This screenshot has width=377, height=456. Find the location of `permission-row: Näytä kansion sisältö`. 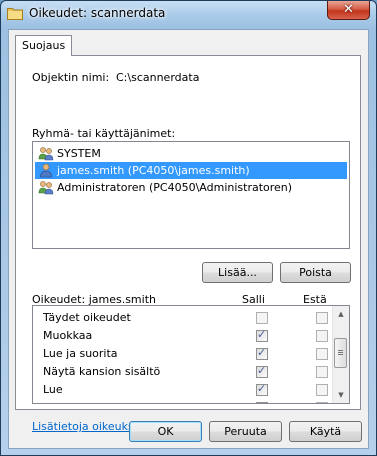

permission-row: Näytä kansion sisältö is located at coordinates (184, 372).